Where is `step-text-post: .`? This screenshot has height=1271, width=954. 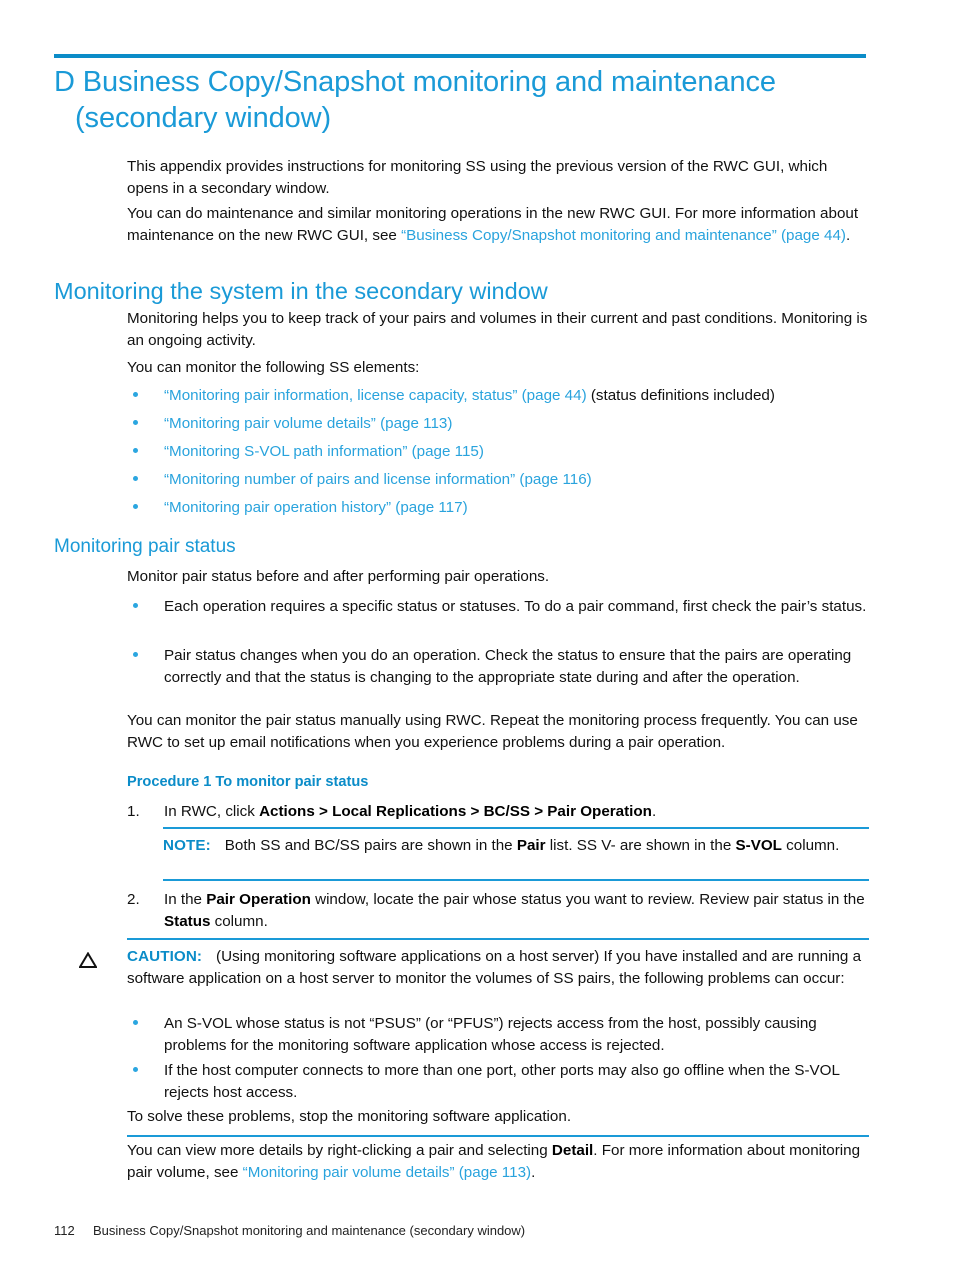 step-text-post: . is located at coordinates (654, 811).